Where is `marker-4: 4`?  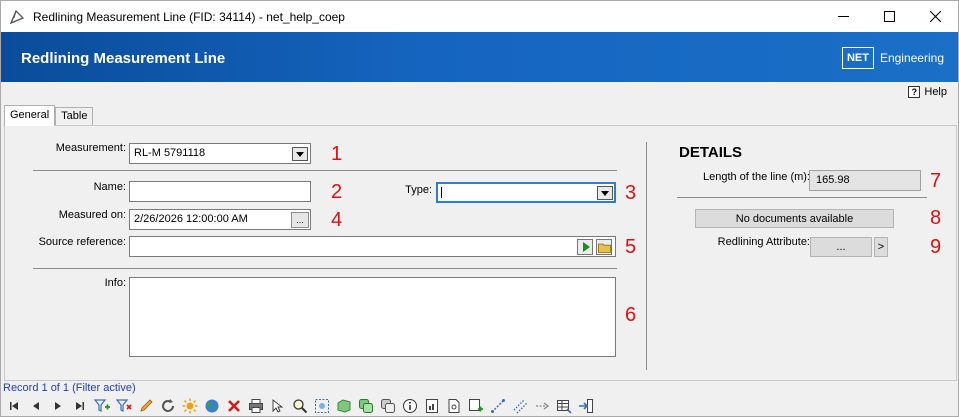
marker-4: 4 is located at coordinates (337, 220).